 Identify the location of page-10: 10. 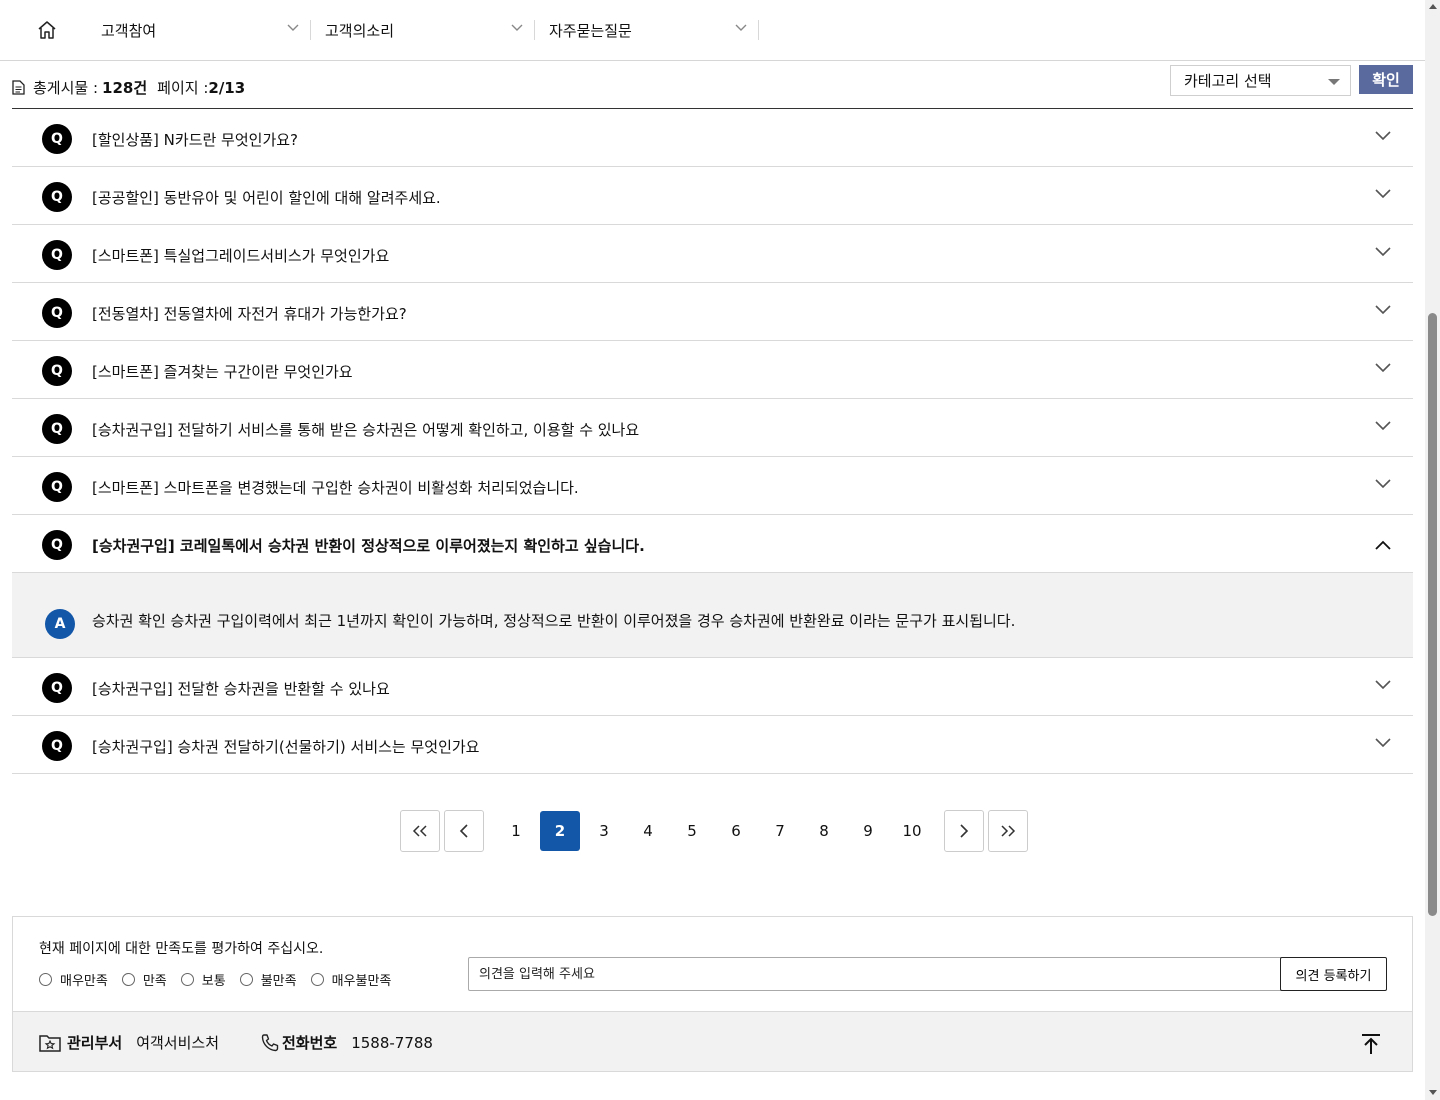
(912, 831).